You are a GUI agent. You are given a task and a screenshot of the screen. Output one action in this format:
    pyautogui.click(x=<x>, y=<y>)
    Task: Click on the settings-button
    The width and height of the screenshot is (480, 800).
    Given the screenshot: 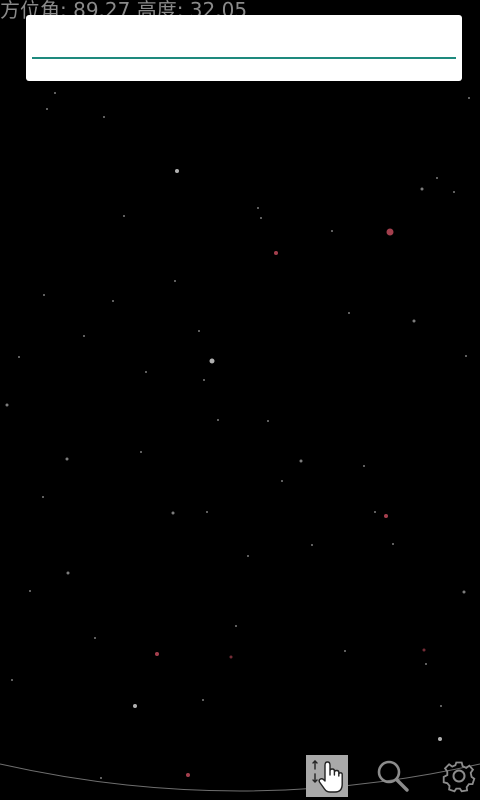 What is the action you would take?
    pyautogui.click(x=459, y=776)
    